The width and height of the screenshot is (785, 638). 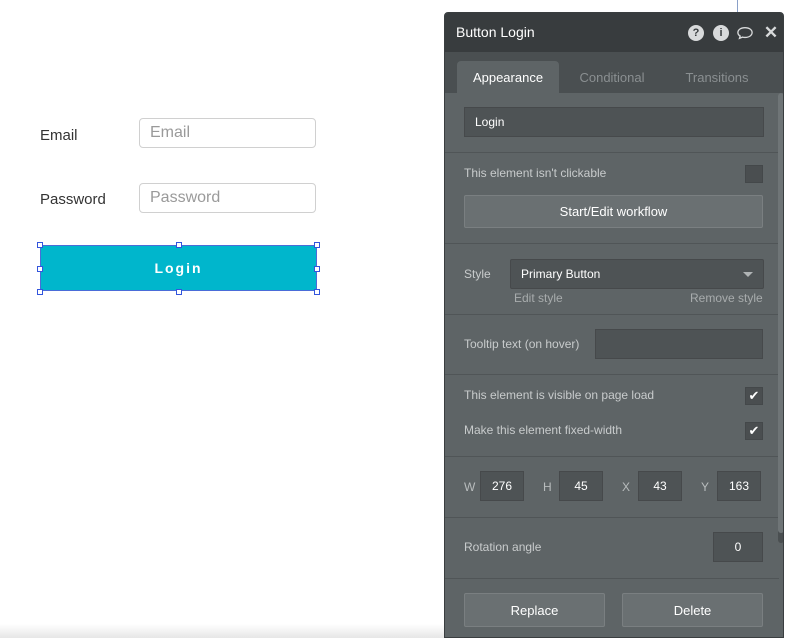 What do you see at coordinates (717, 77) in the screenshot?
I see `tab-transitions: Transitions` at bounding box center [717, 77].